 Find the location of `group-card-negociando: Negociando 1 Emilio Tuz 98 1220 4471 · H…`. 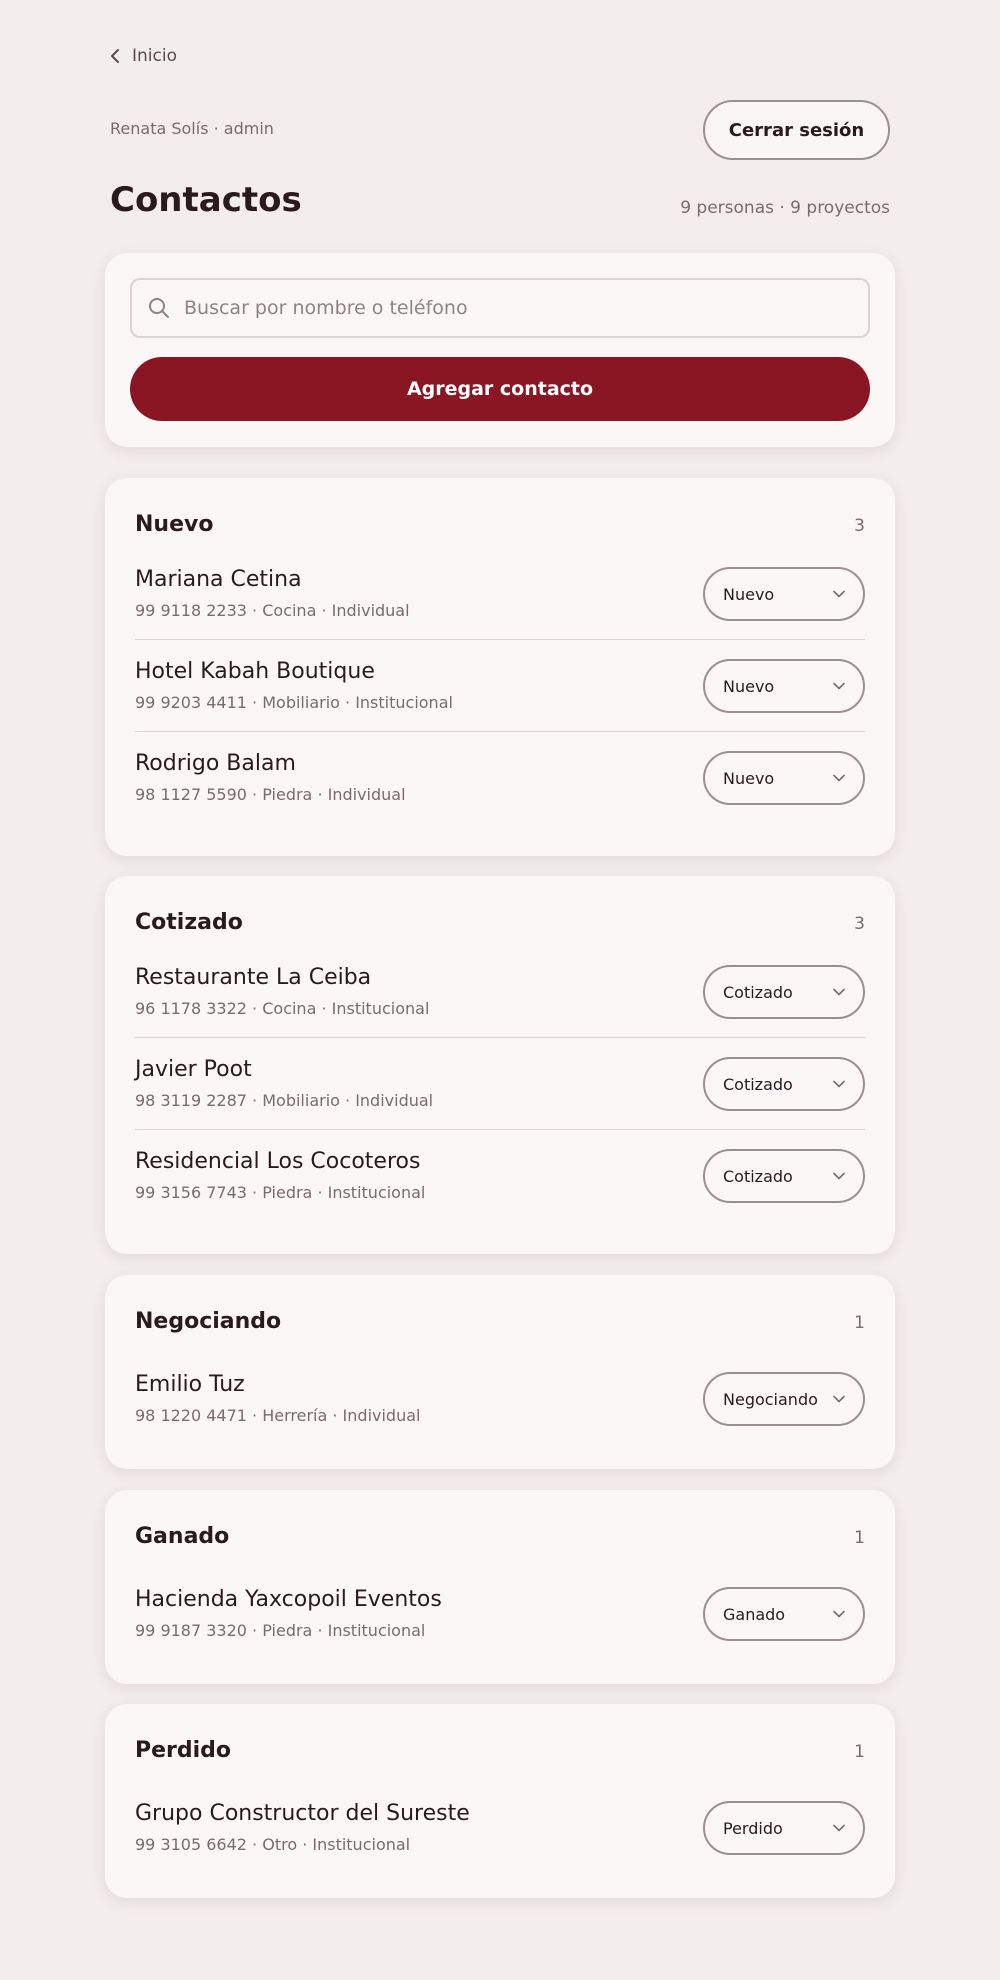

group-card-negociando: Negociando 1 Emilio Tuz 98 1220 4471 · H… is located at coordinates (500, 1372).